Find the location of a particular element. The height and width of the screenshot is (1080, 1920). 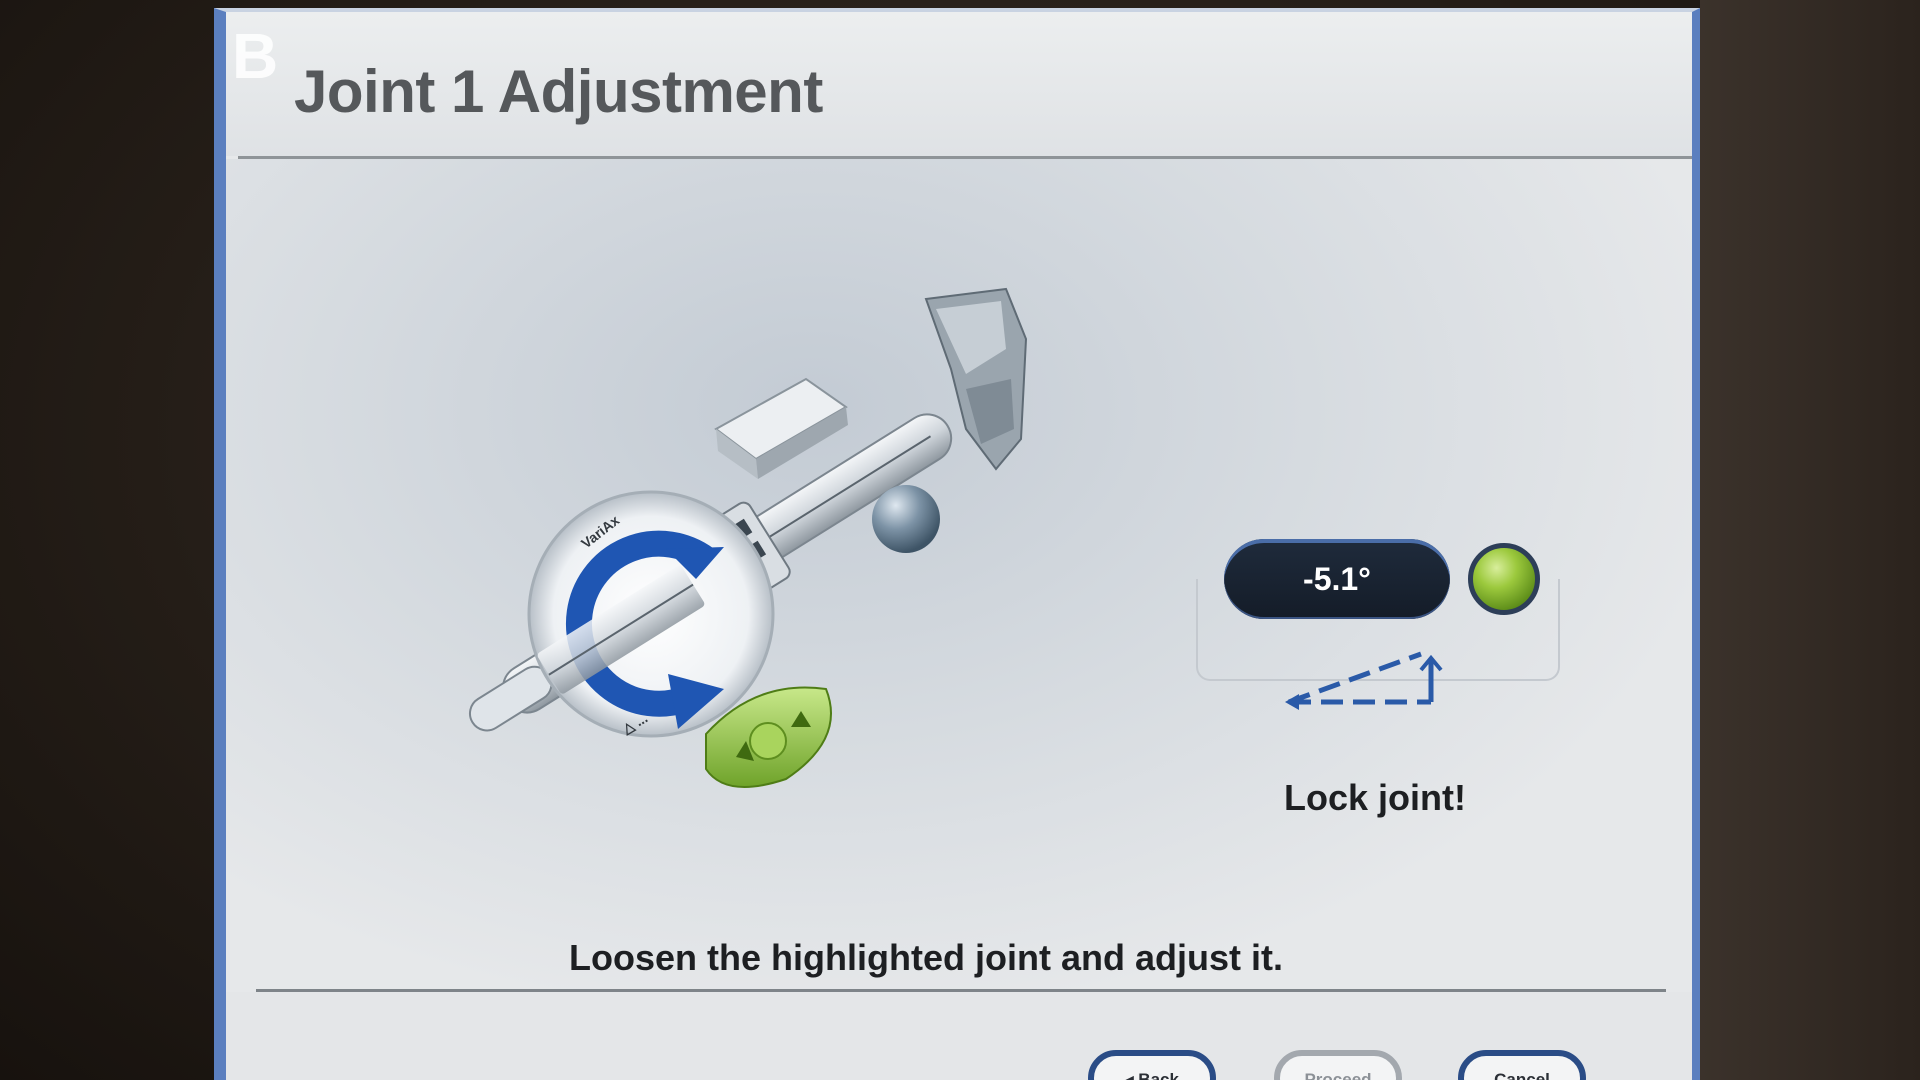

navigation-footer: ◂ Back Proceed Cancel is located at coordinates (959, 1036).